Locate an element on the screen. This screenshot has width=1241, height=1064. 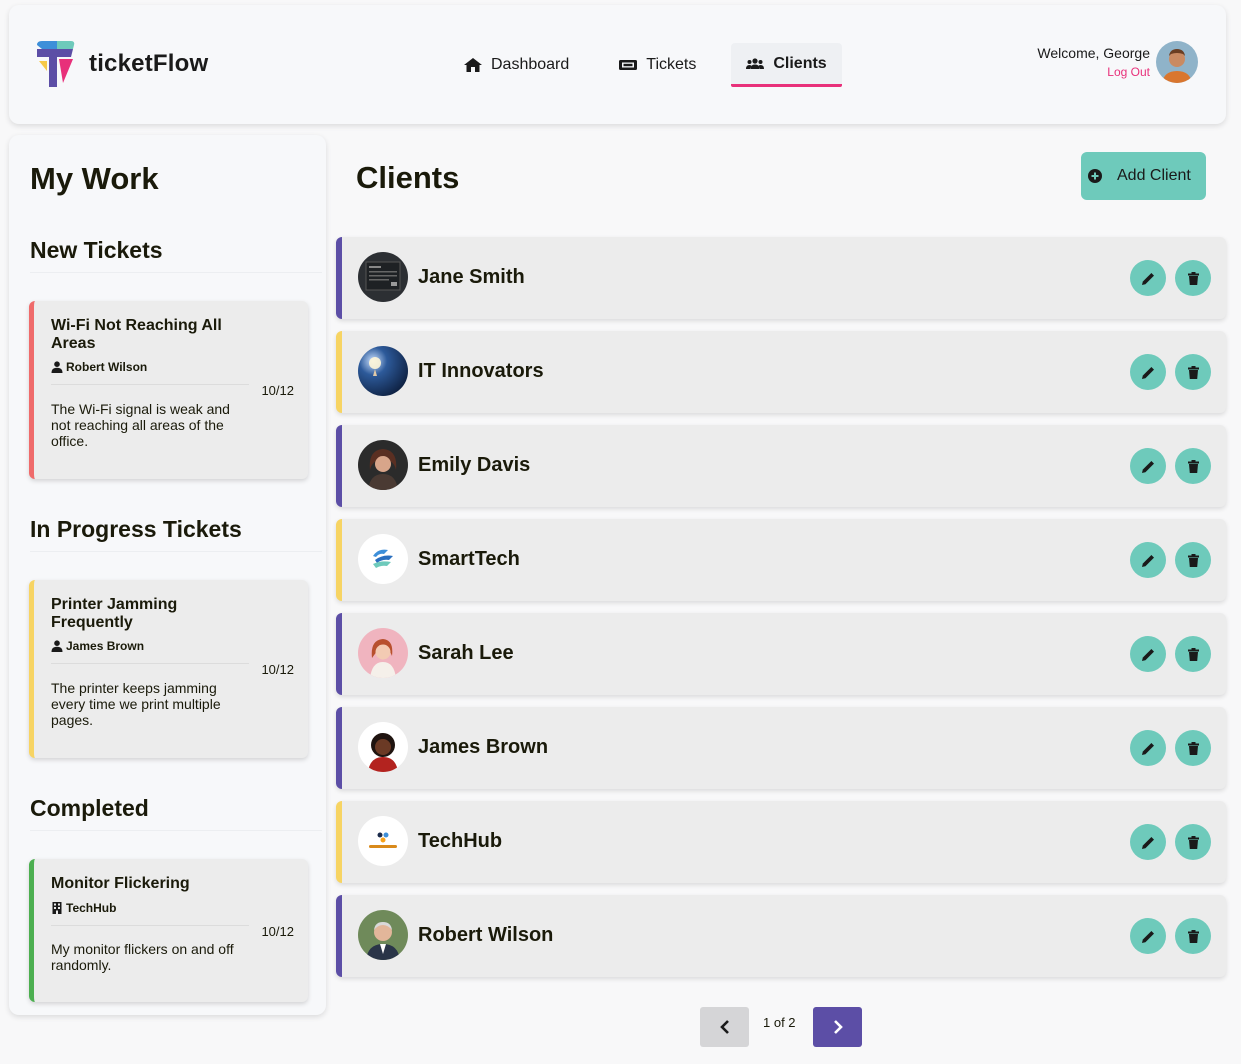
home-icon is located at coordinates (473, 65).